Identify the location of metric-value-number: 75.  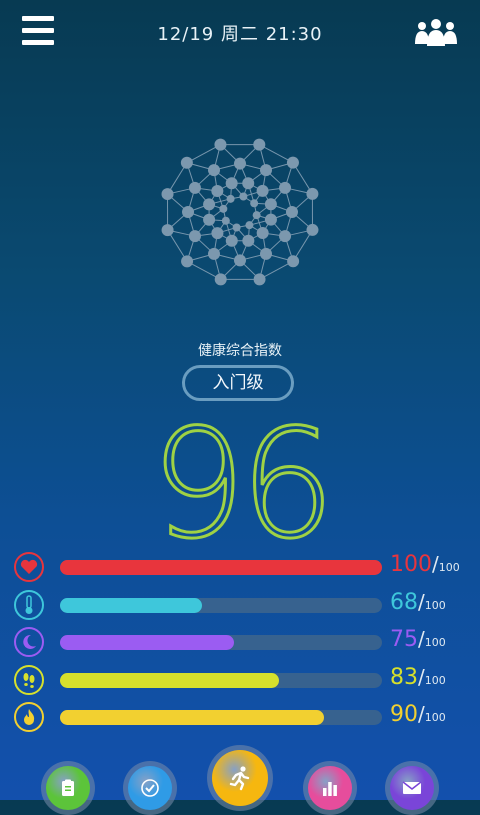
(404, 639).